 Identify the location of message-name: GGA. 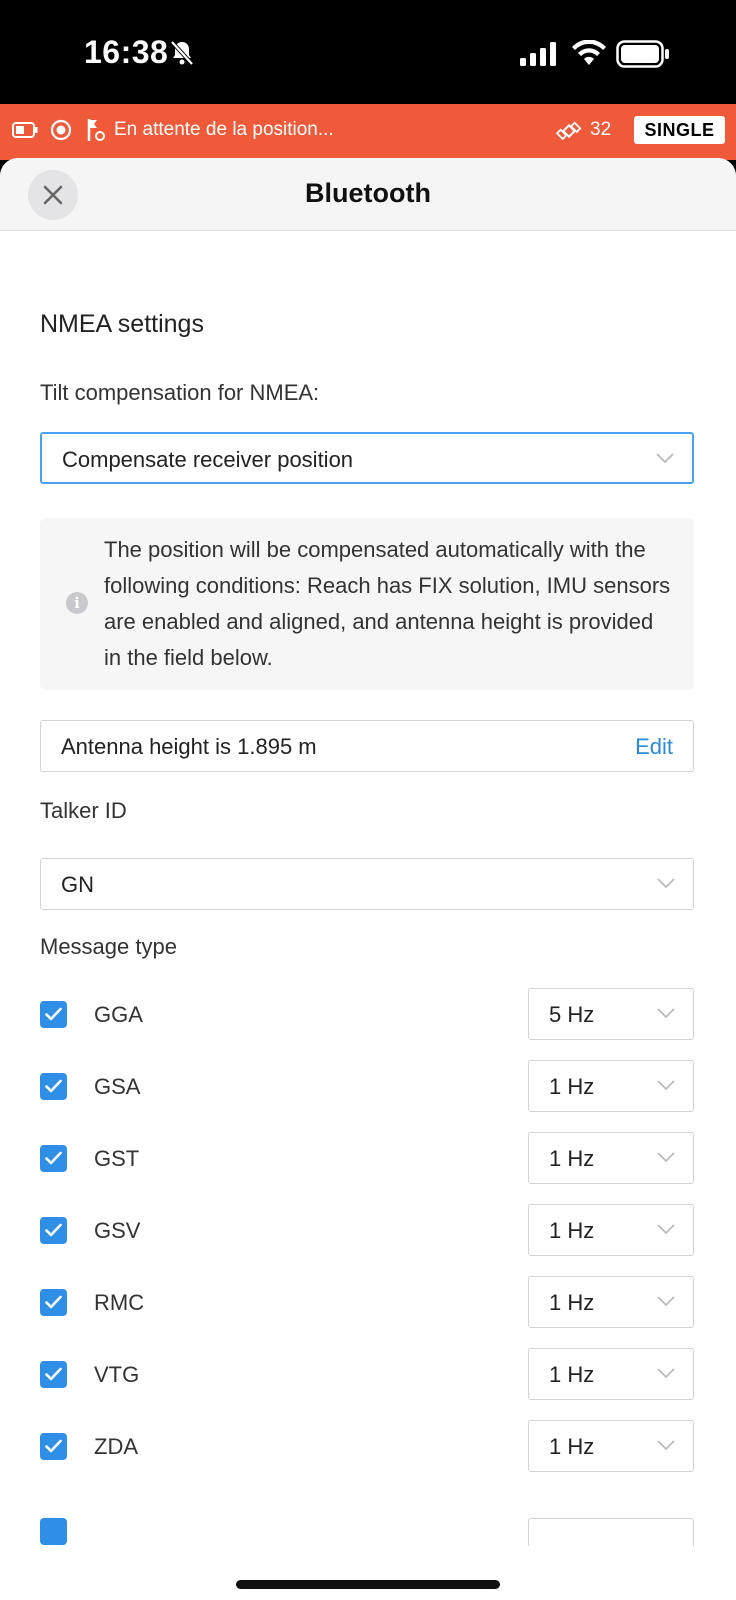
(118, 1014).